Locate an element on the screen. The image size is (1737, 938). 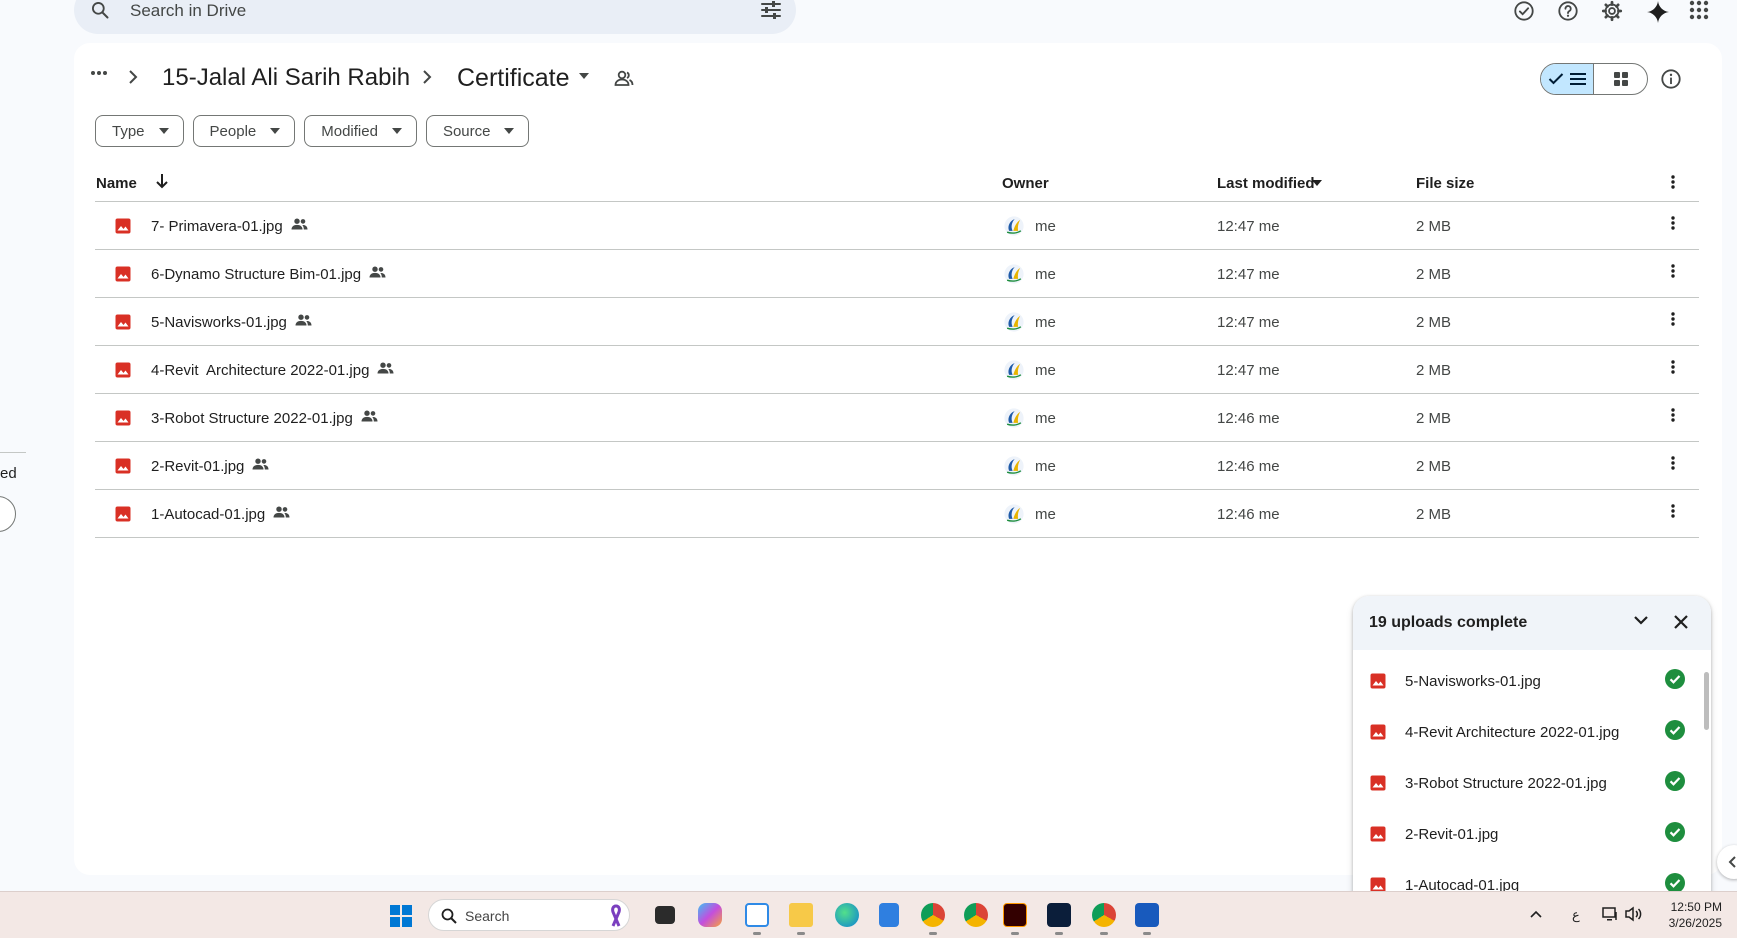
chrome-account-icon is located at coordinates (1104, 915).